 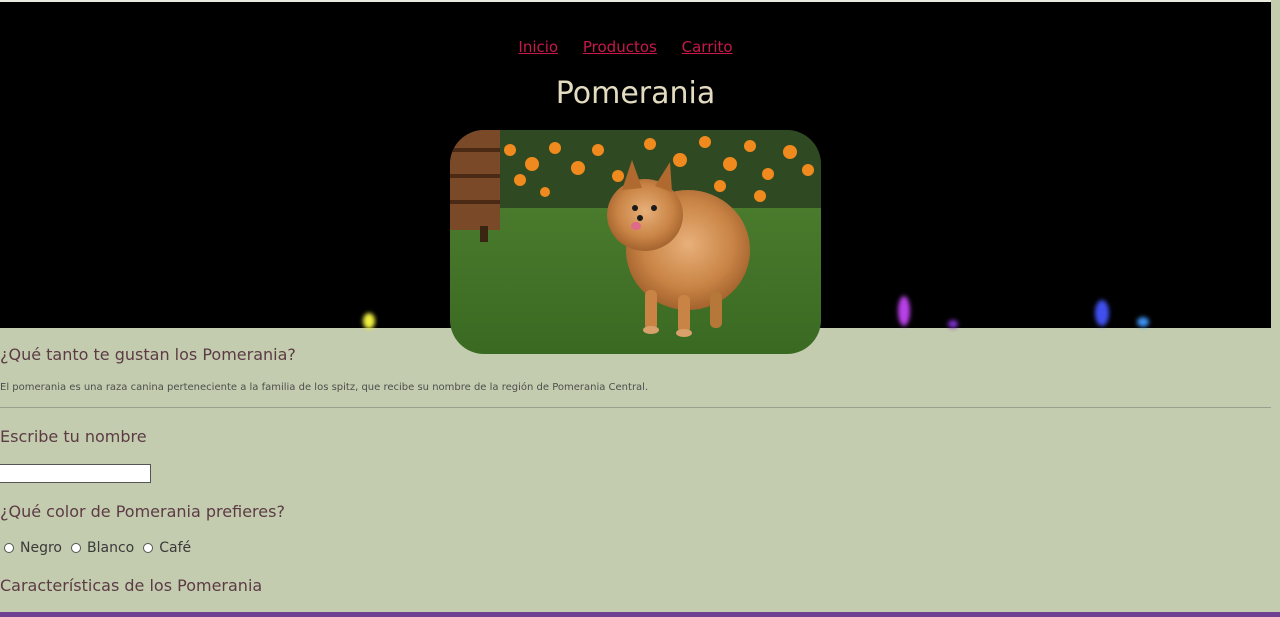 I want to click on pomerania-question-heading: ¿Qué tanto te gustan los Pomerania?, so click(x=148, y=354).